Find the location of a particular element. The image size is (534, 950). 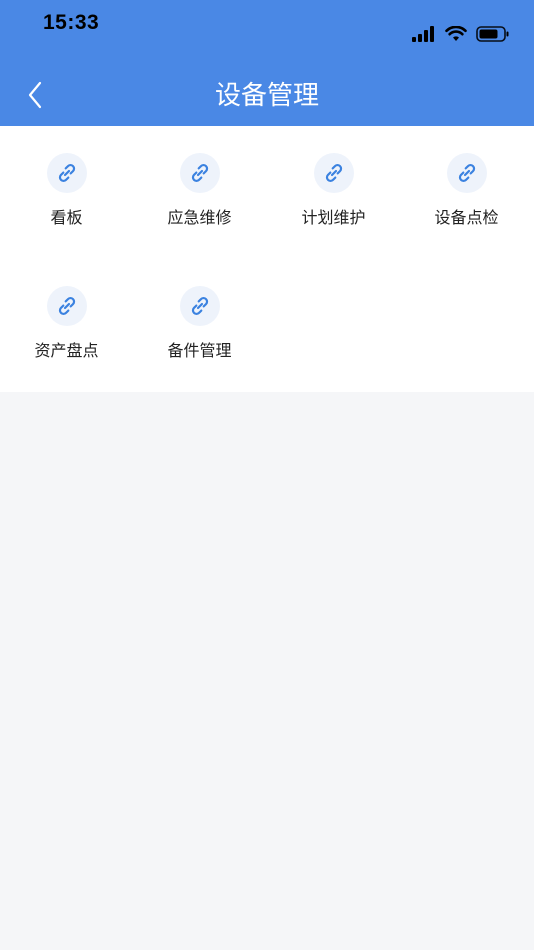

status-icons is located at coordinates (461, 34).